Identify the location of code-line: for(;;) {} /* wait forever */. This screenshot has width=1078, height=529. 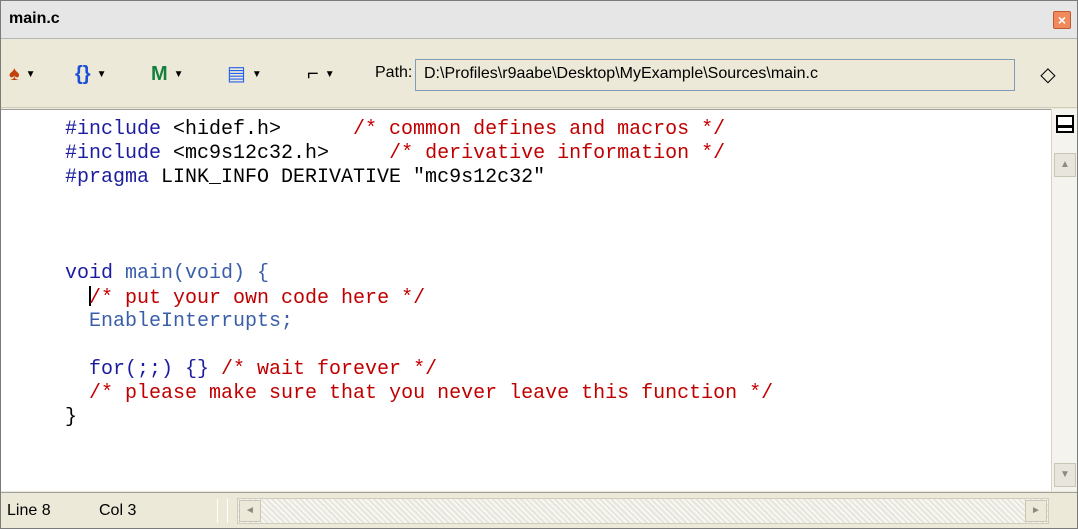
(419, 370).